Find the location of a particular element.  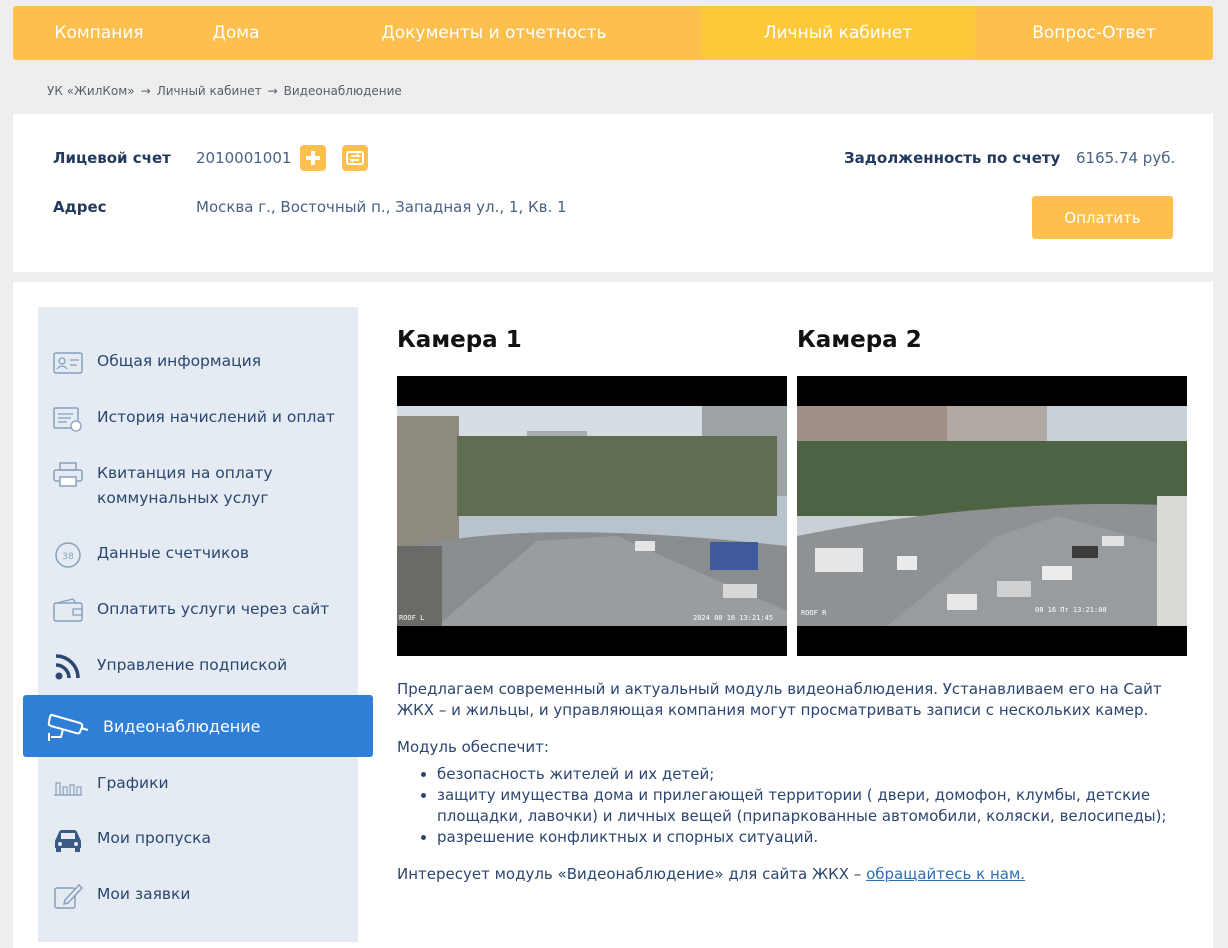

sidebar-item-subscription: Управление подпиской is located at coordinates (202, 667).